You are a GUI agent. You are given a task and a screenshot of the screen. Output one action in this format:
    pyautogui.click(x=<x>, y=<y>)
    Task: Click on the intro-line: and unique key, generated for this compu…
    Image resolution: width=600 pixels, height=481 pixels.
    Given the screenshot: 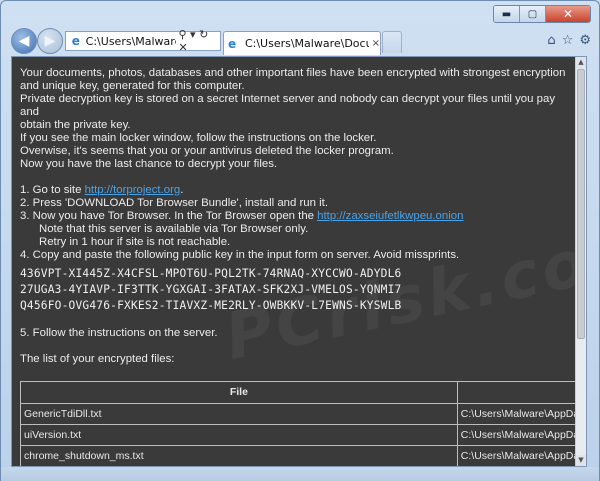 What is the action you would take?
    pyautogui.click(x=132, y=86)
    